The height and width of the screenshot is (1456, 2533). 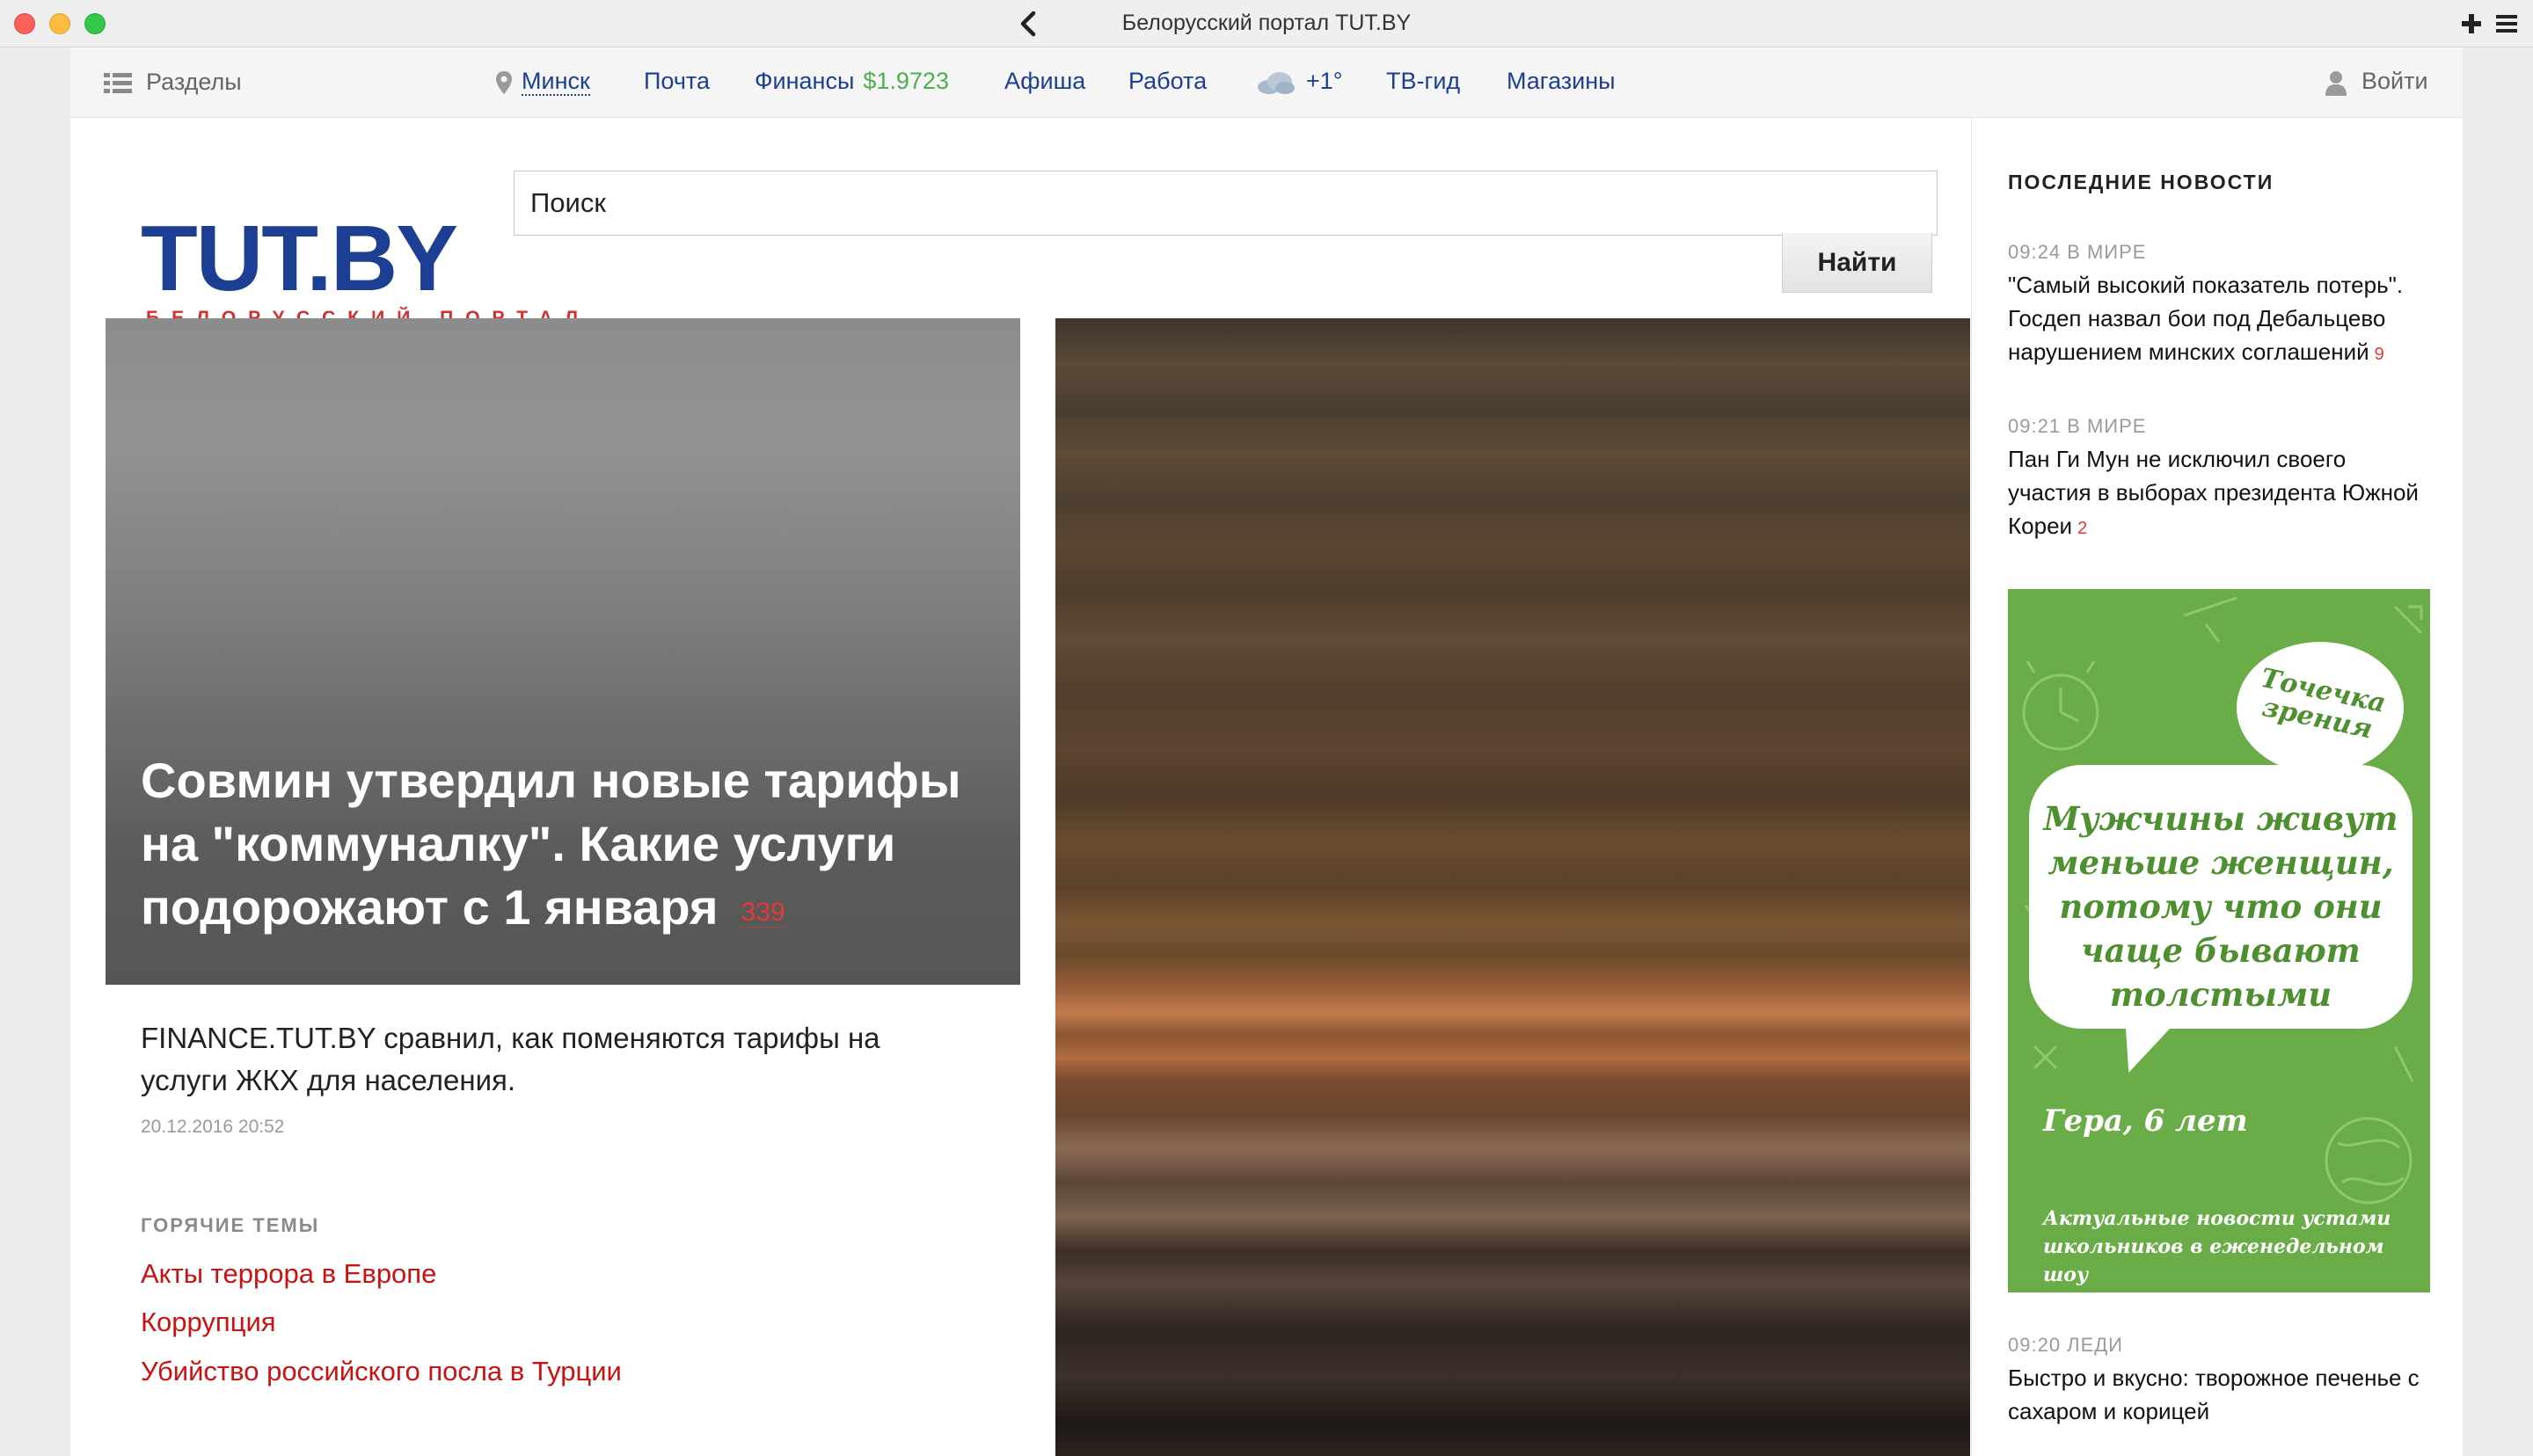 What do you see at coordinates (2379, 354) in the screenshot?
I see `news-comments-count: 9` at bounding box center [2379, 354].